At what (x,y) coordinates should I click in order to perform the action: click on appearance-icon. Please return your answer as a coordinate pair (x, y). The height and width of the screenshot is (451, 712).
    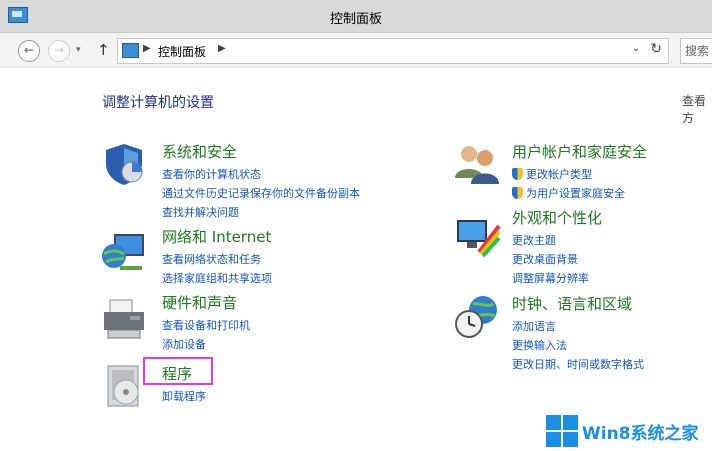
    Looking at the image, I should click on (477, 236).